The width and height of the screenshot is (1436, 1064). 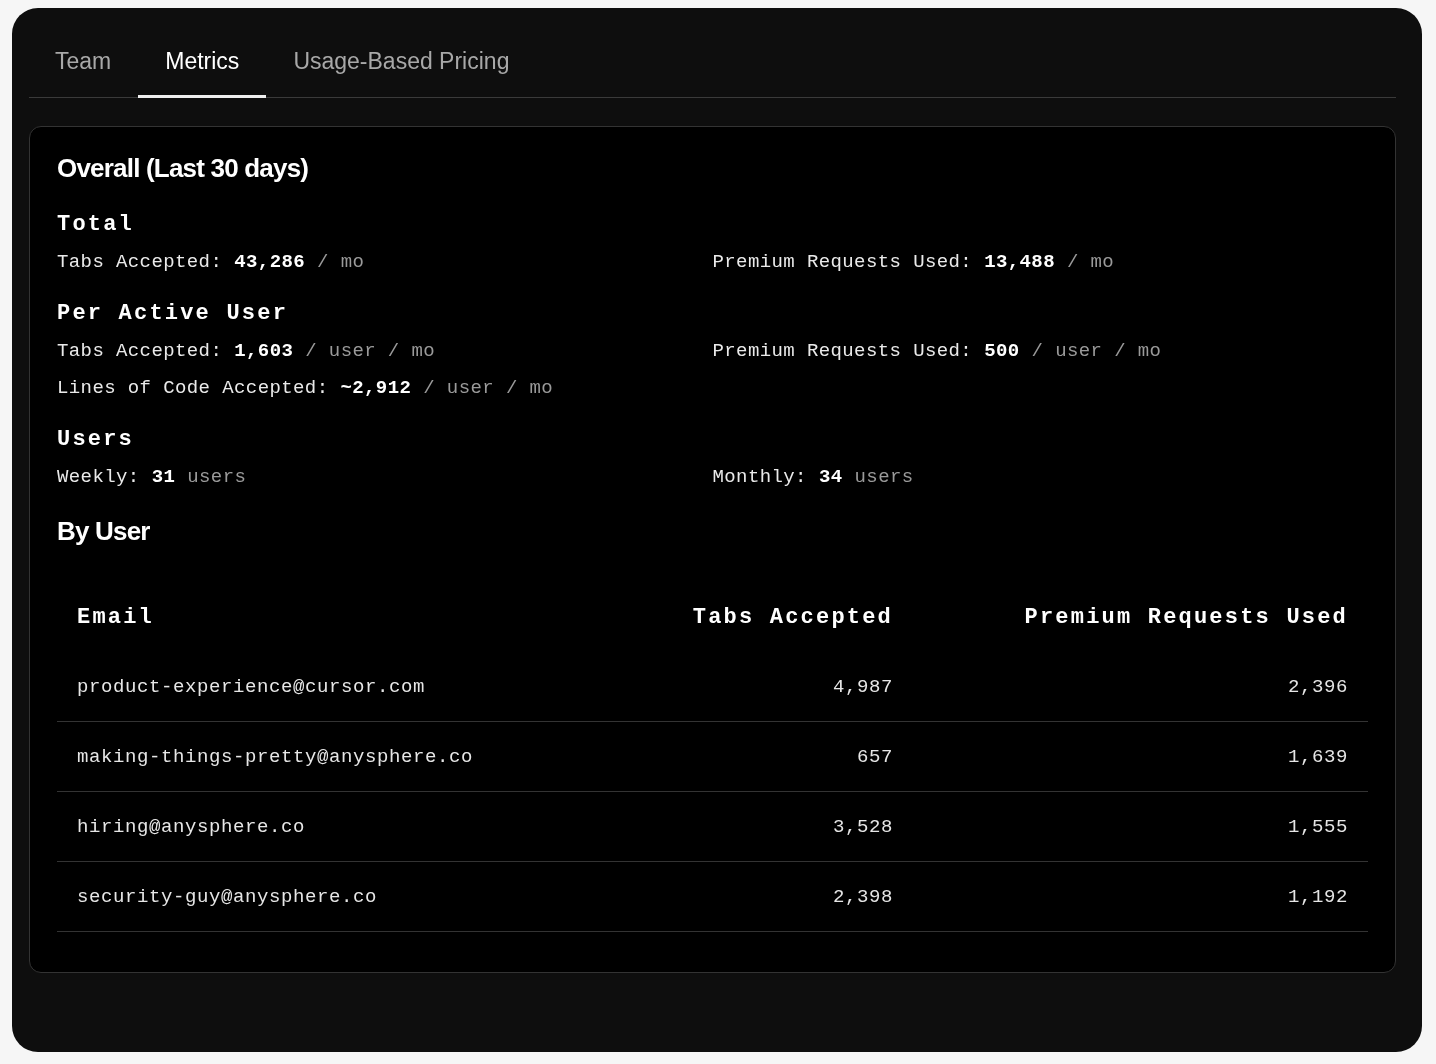 What do you see at coordinates (202, 64) in the screenshot?
I see `tab: Metrics` at bounding box center [202, 64].